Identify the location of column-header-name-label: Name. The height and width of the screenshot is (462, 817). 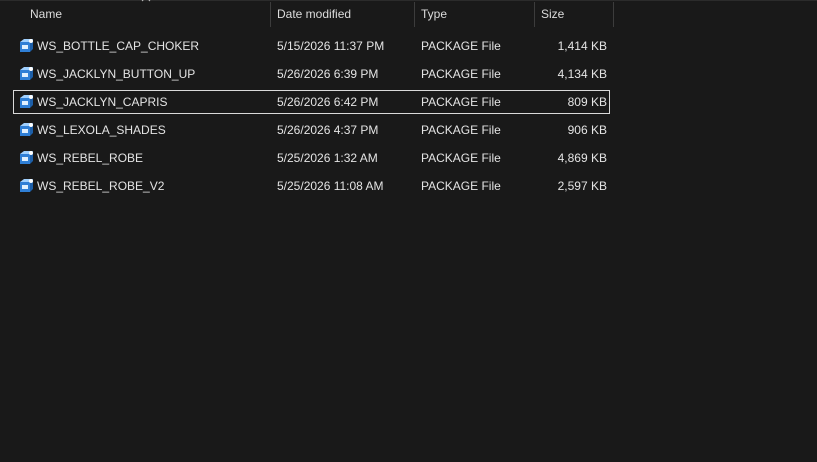
(46, 14).